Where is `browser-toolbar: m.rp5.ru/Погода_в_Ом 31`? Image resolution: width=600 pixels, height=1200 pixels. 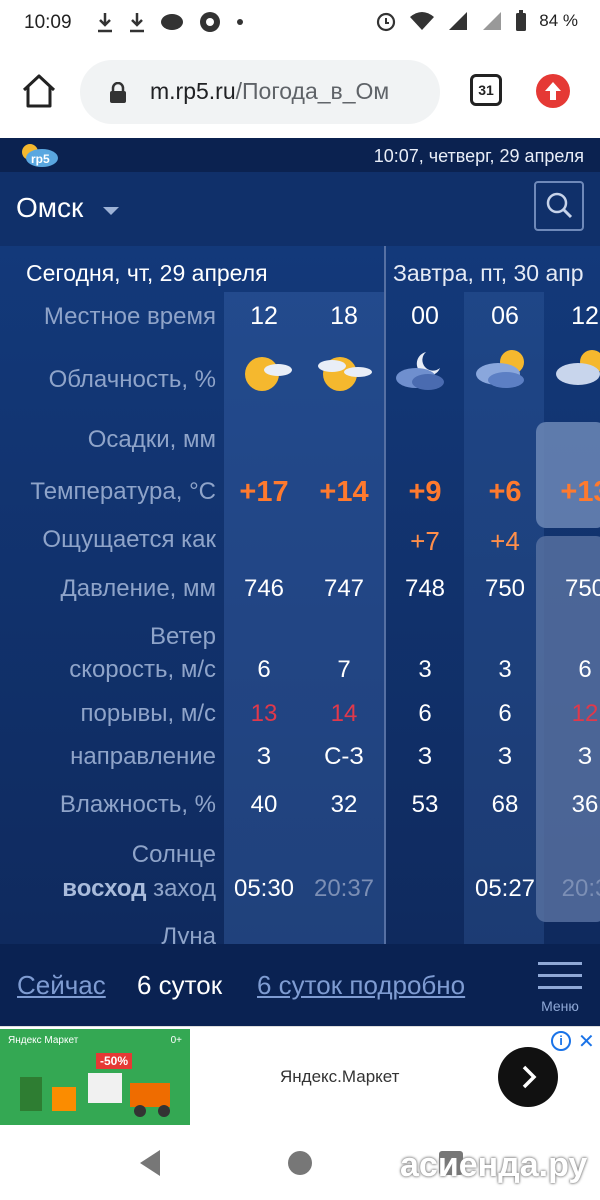 browser-toolbar: m.rp5.ru/Погода_в_Ом 31 is located at coordinates (300, 92).